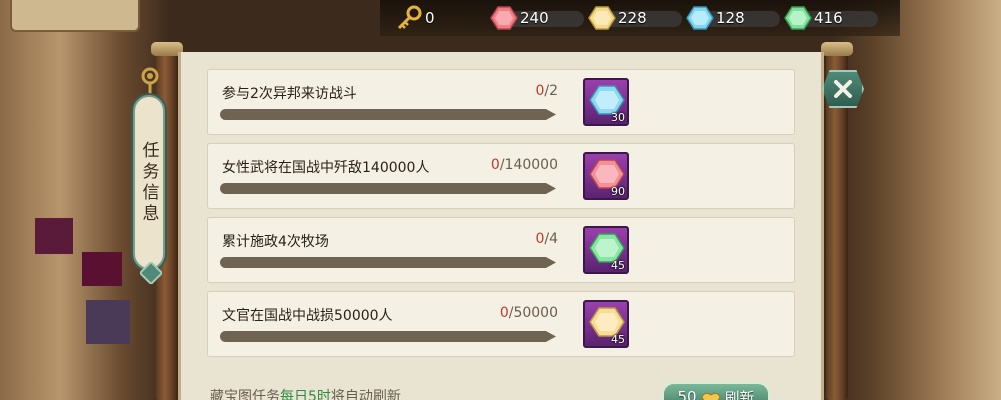 The width and height of the screenshot is (1001, 400). I want to click on task-description: 累计施政4次牧场, so click(275, 242).